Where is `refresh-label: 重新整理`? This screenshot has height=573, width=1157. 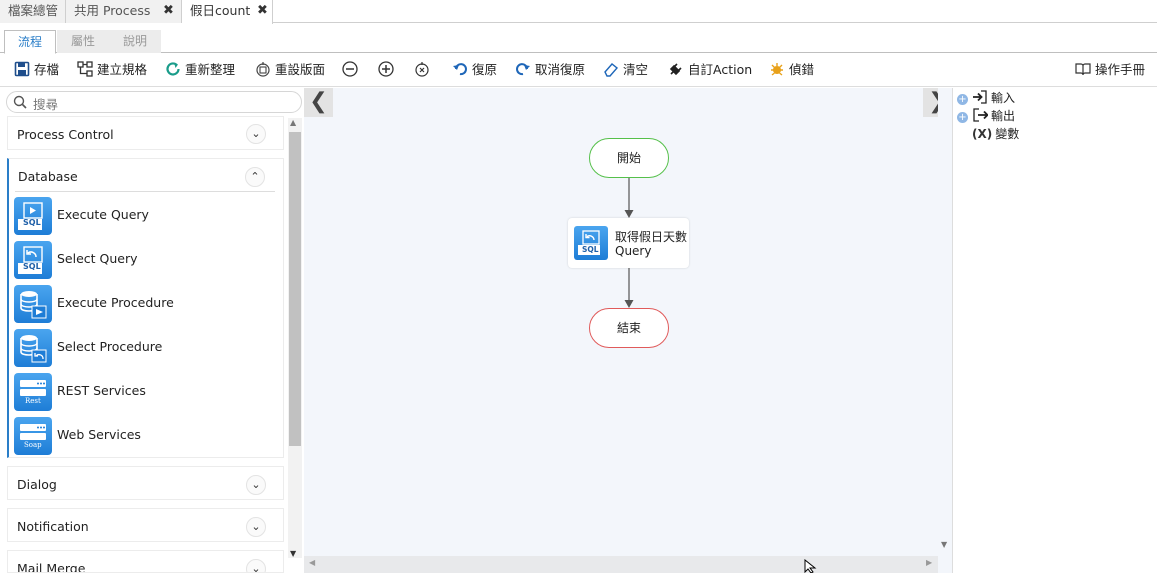 refresh-label: 重新整理 is located at coordinates (210, 69).